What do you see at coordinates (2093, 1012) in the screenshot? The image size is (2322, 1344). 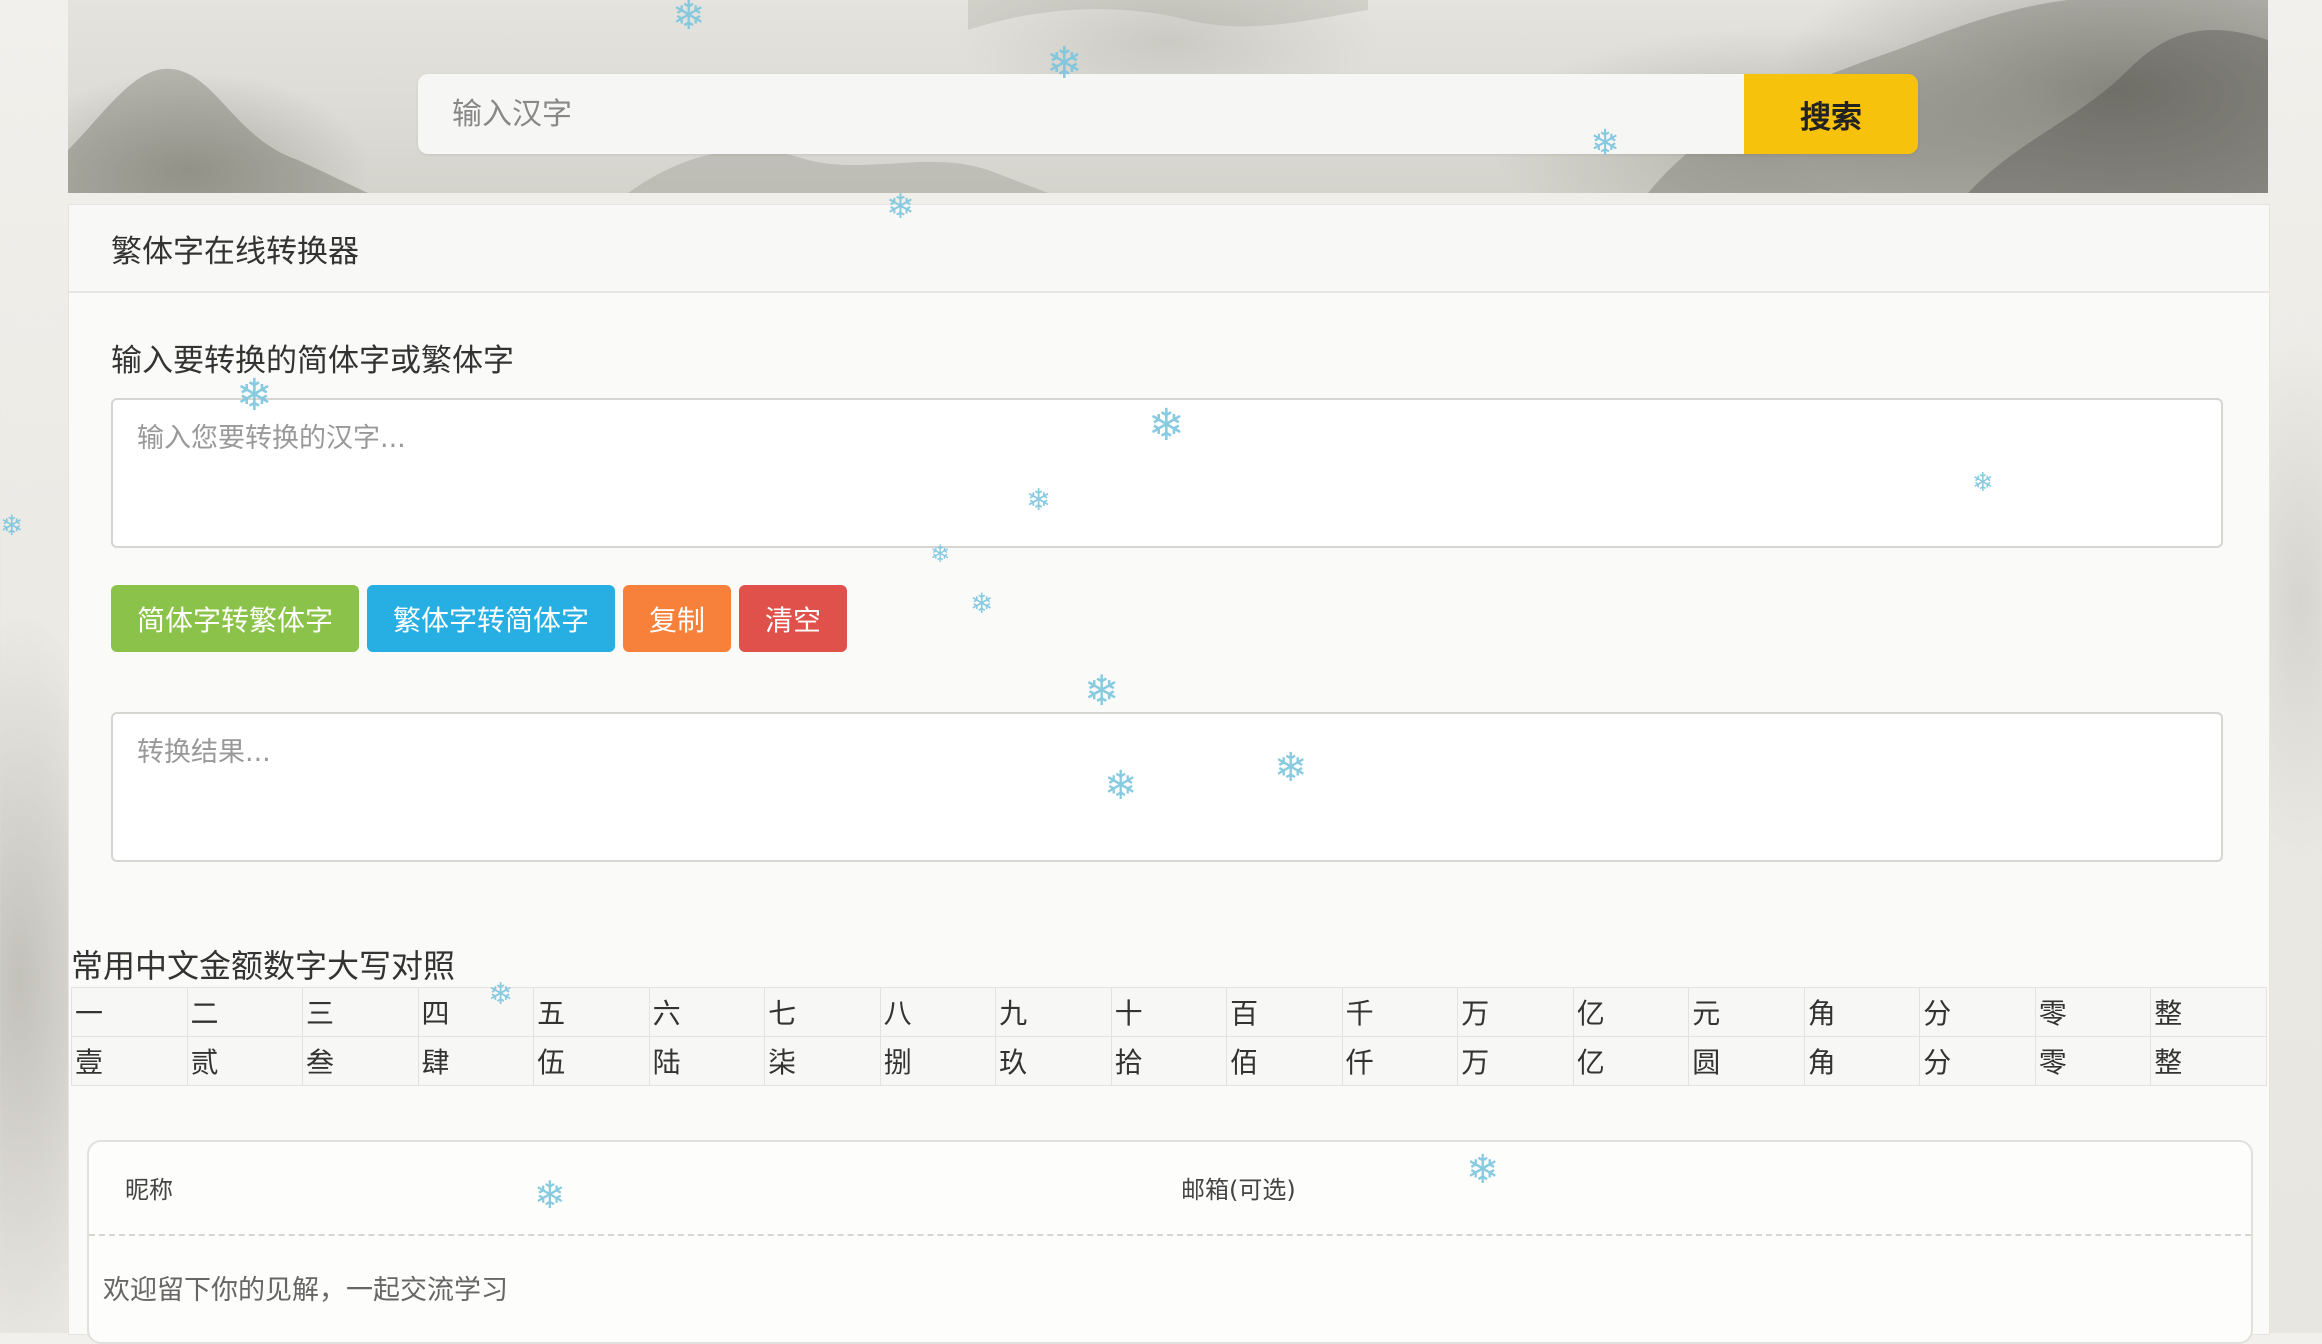 I see `lower-numeral-cell: 零` at bounding box center [2093, 1012].